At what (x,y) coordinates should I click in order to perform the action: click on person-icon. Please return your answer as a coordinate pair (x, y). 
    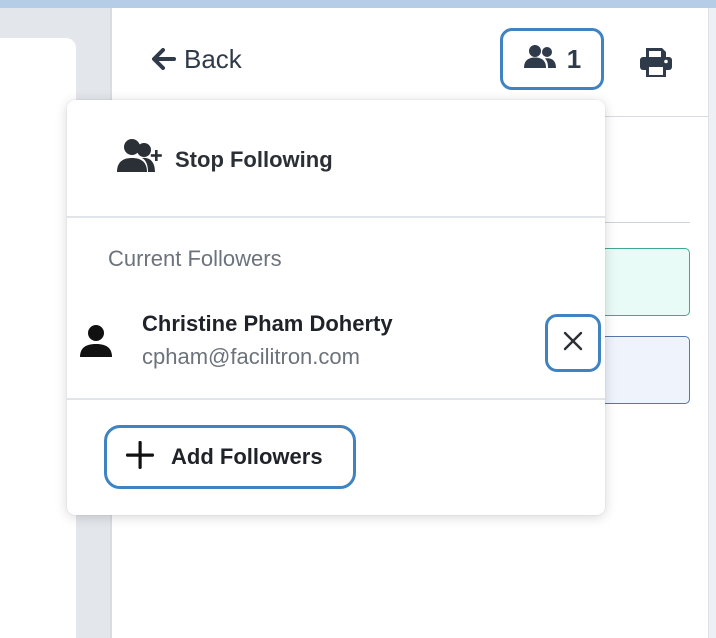
    Looking at the image, I should click on (96, 343).